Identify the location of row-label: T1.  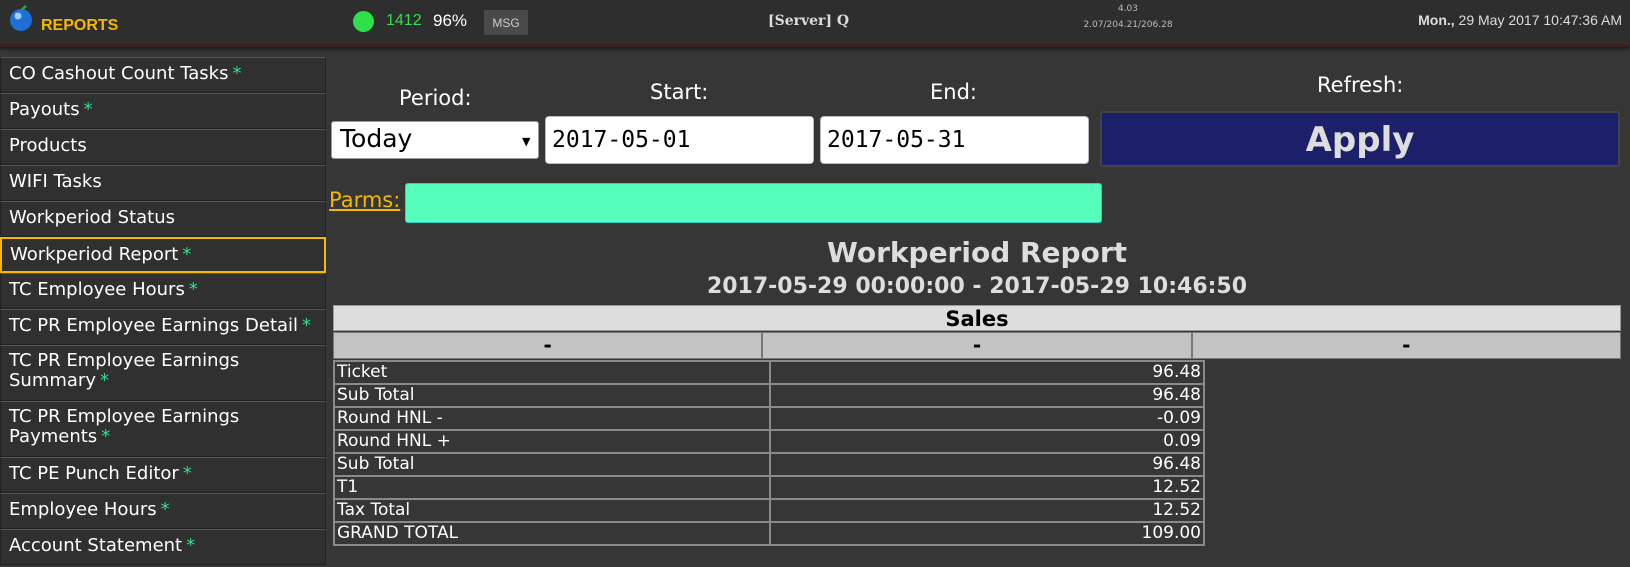
(552, 487).